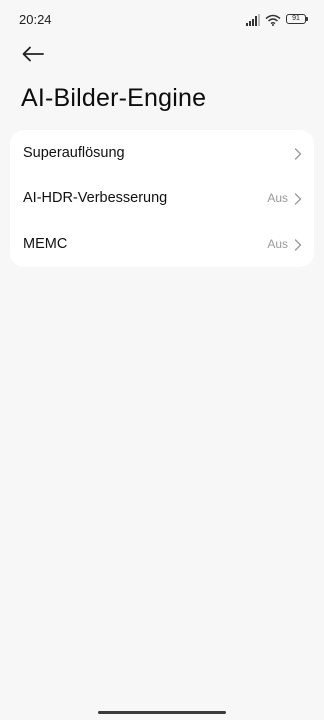 The height and width of the screenshot is (720, 324). What do you see at coordinates (162, 712) in the screenshot?
I see `home-indicator` at bounding box center [162, 712].